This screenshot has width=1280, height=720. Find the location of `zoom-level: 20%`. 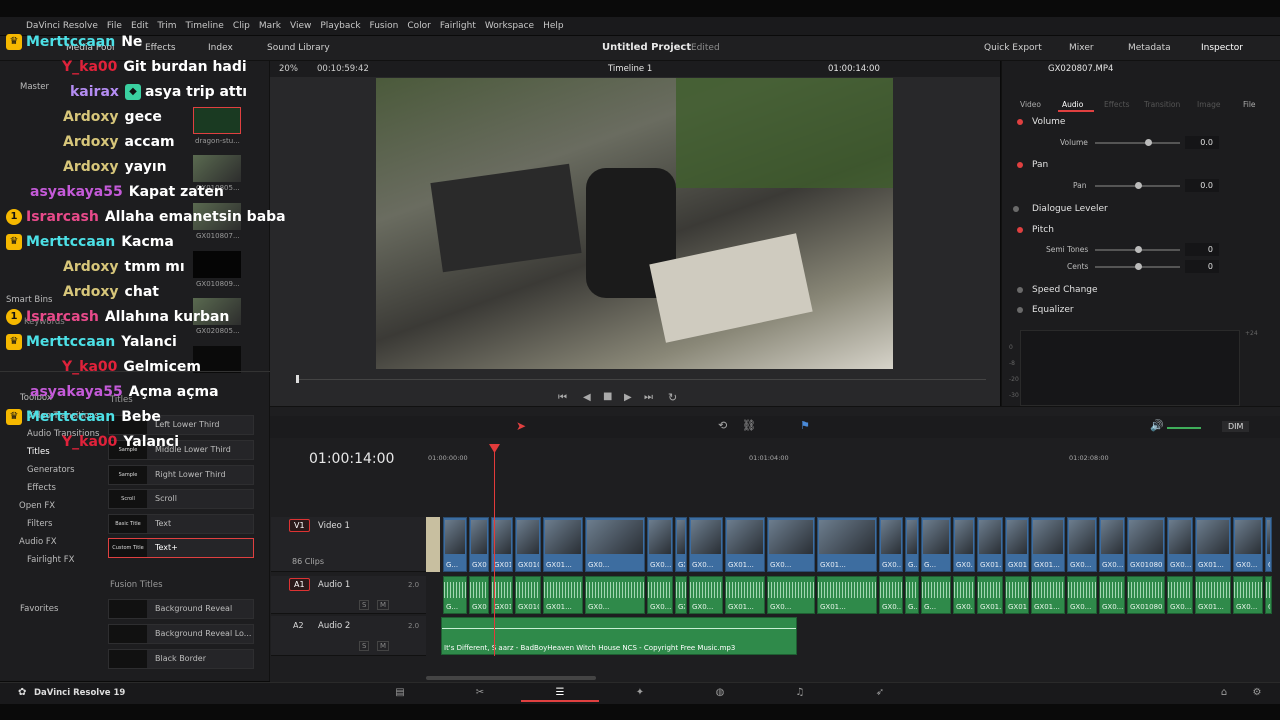

zoom-level: 20% is located at coordinates (288, 69).